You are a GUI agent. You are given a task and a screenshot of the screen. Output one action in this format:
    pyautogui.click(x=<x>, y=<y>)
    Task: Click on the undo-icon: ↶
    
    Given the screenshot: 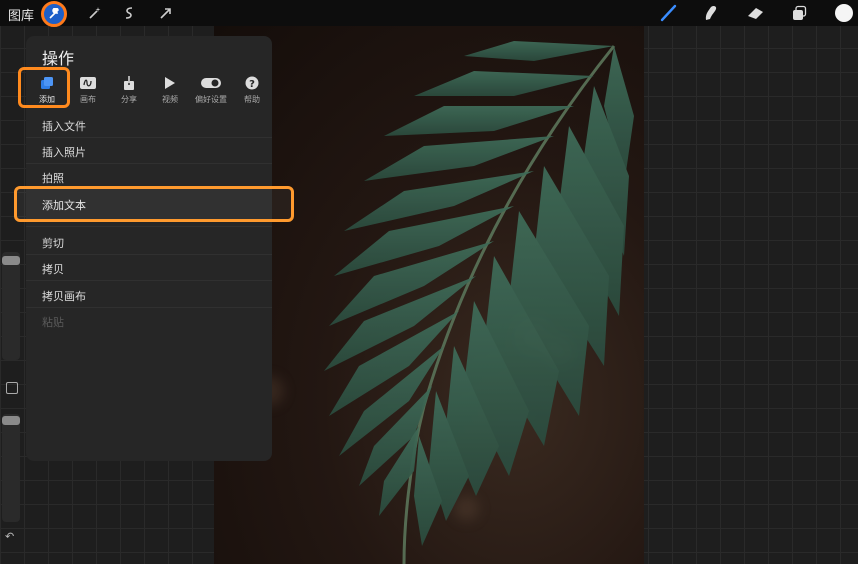 What is the action you would take?
    pyautogui.click(x=9, y=536)
    